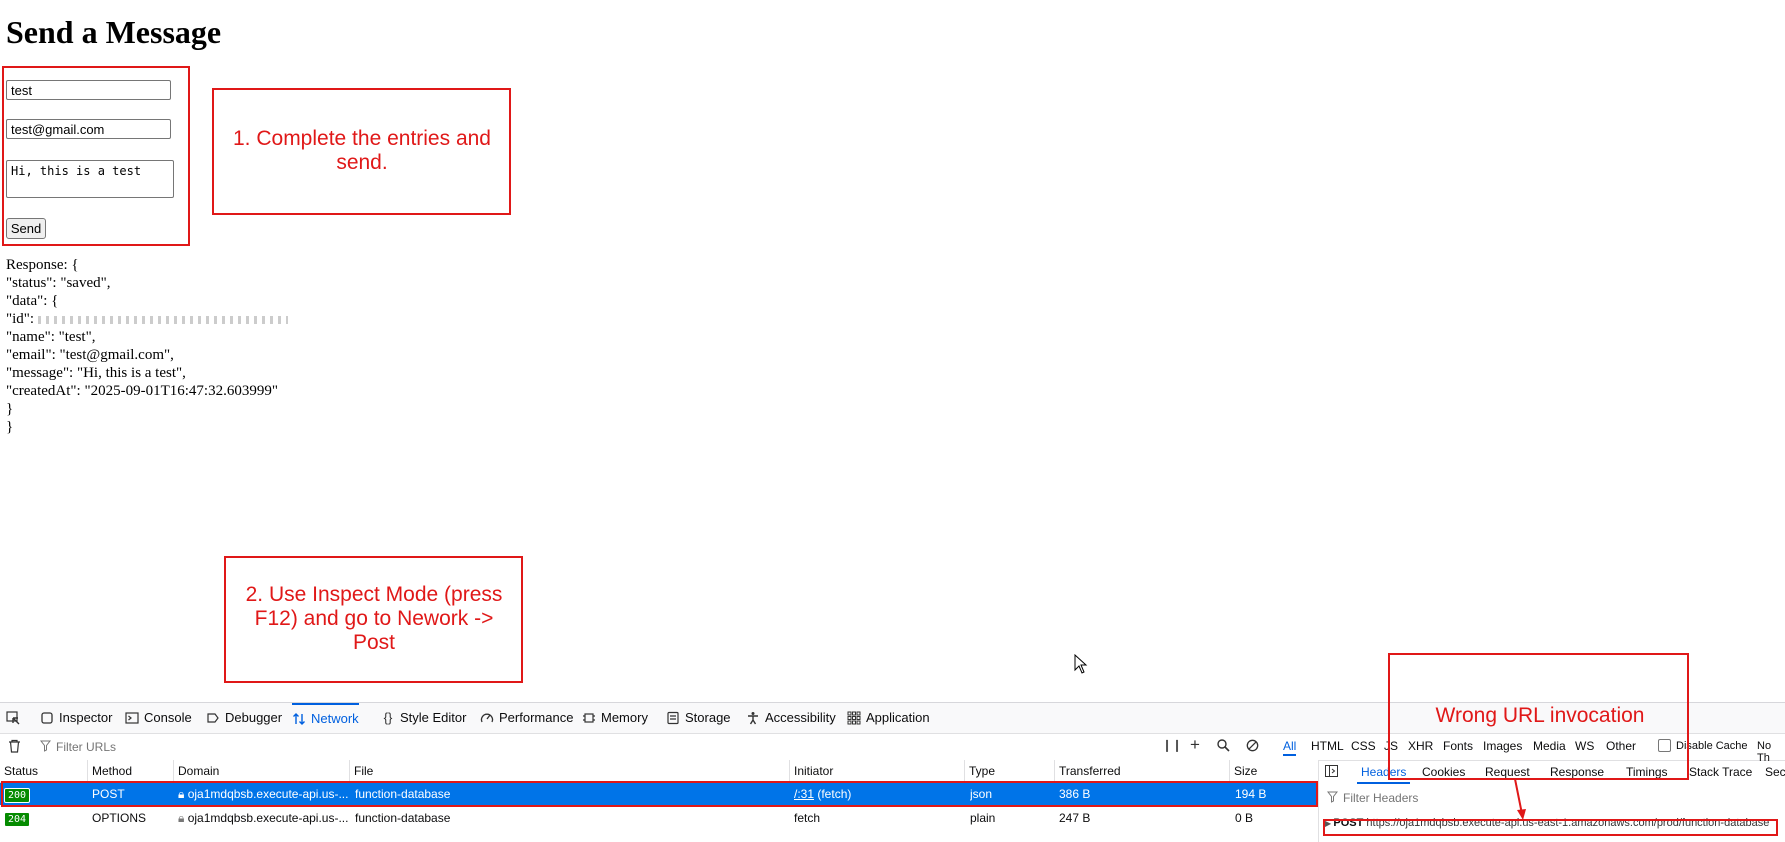 This screenshot has width=1785, height=842. I want to click on type-filter-html: HTML, so click(1327, 746).